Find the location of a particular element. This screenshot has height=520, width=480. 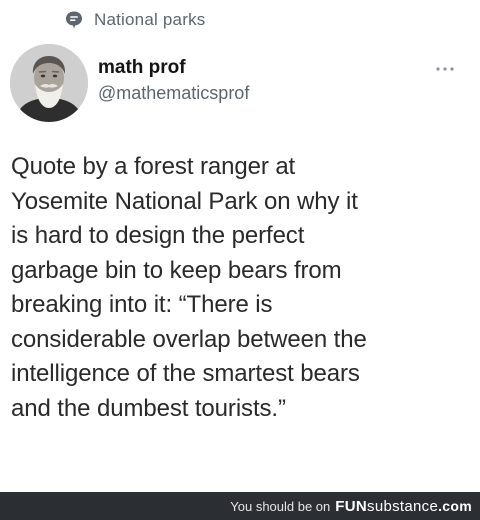

more-options-button is located at coordinates (445, 68).